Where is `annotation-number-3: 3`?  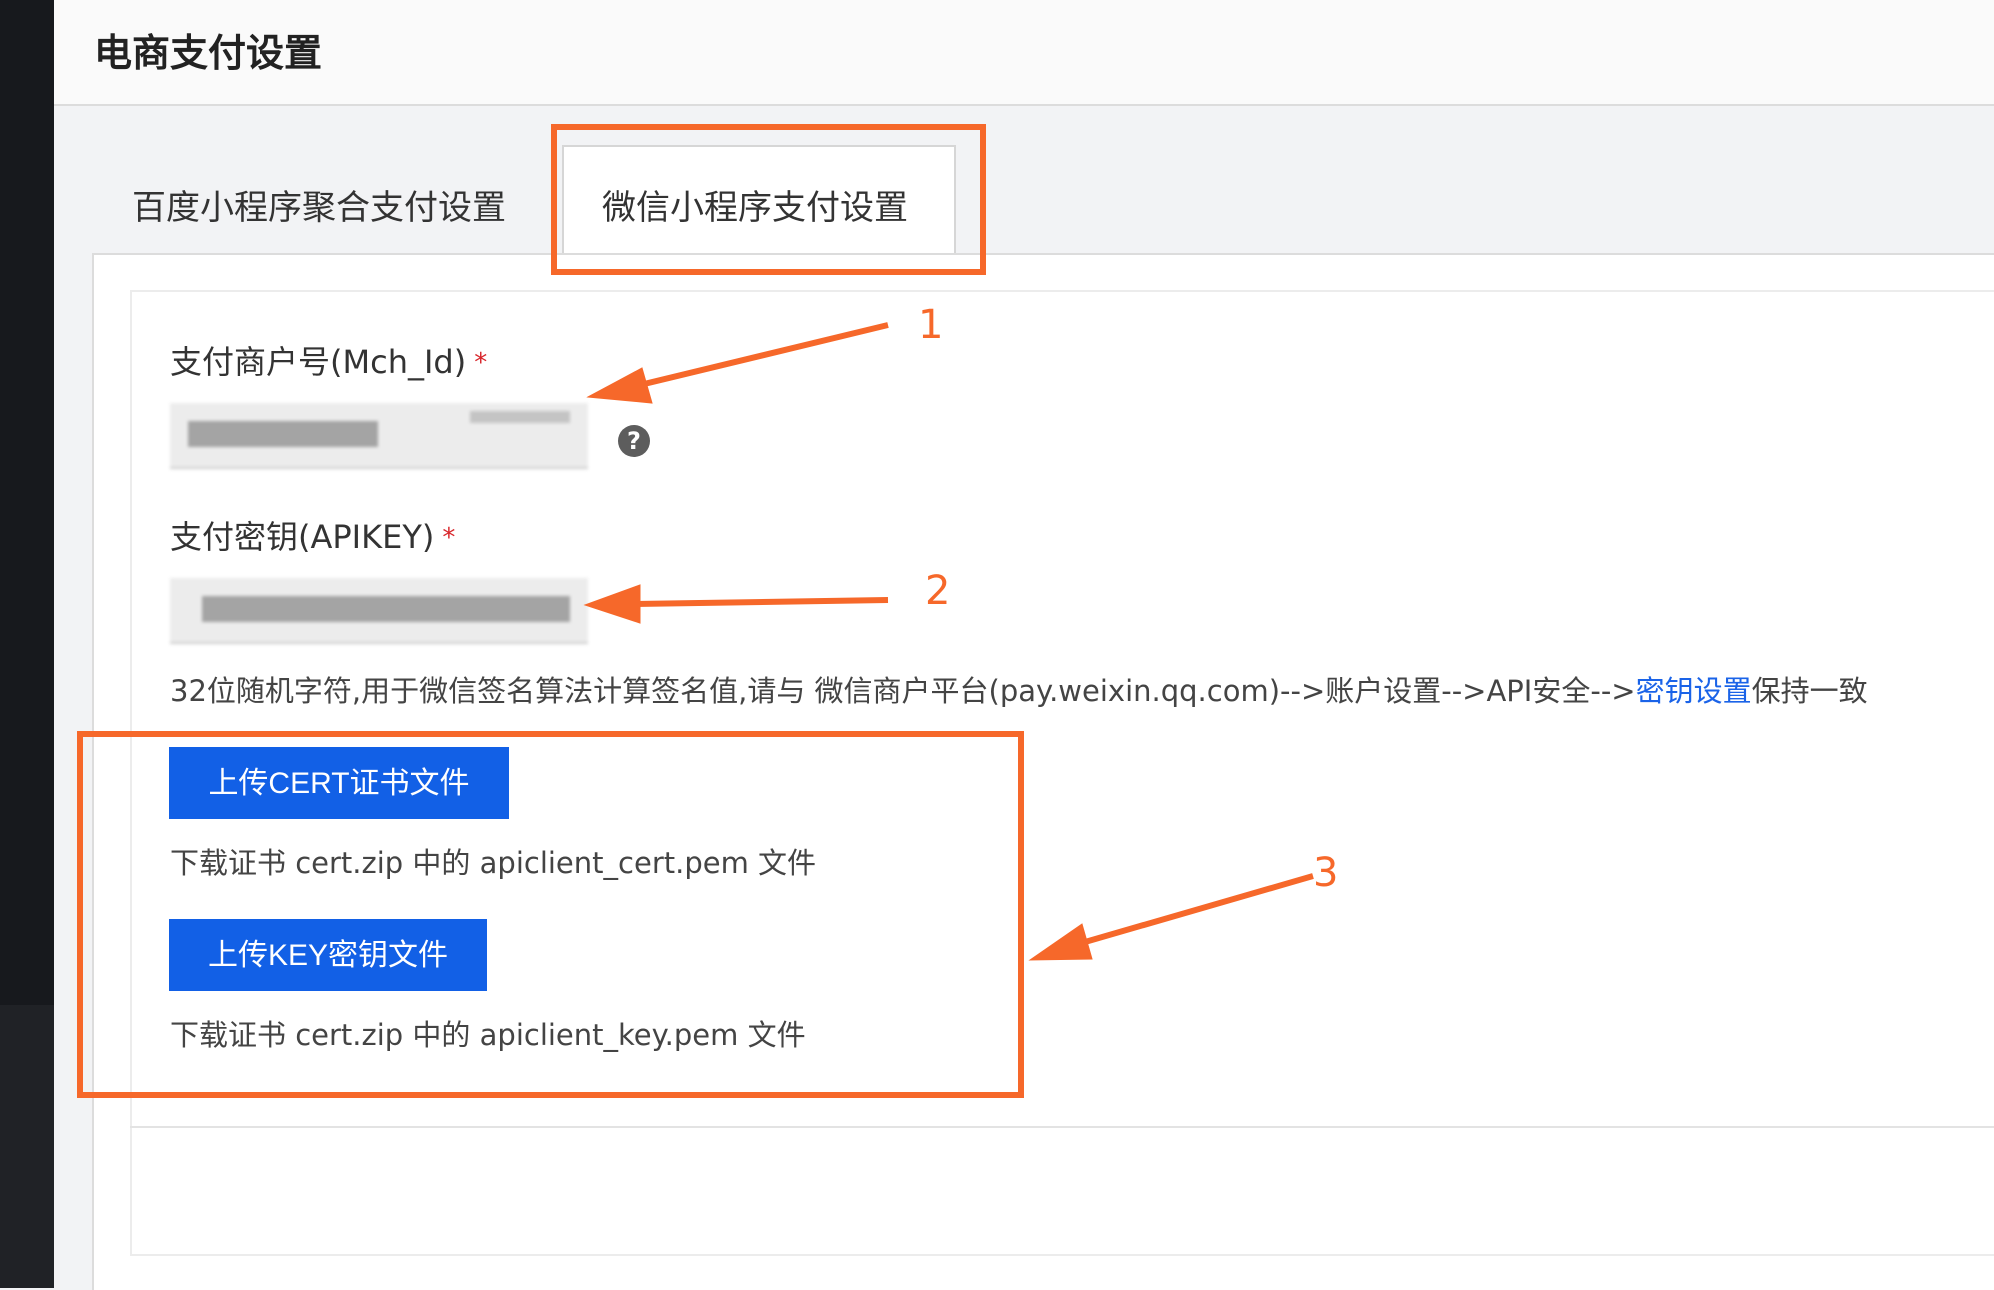 annotation-number-3: 3 is located at coordinates (1326, 873).